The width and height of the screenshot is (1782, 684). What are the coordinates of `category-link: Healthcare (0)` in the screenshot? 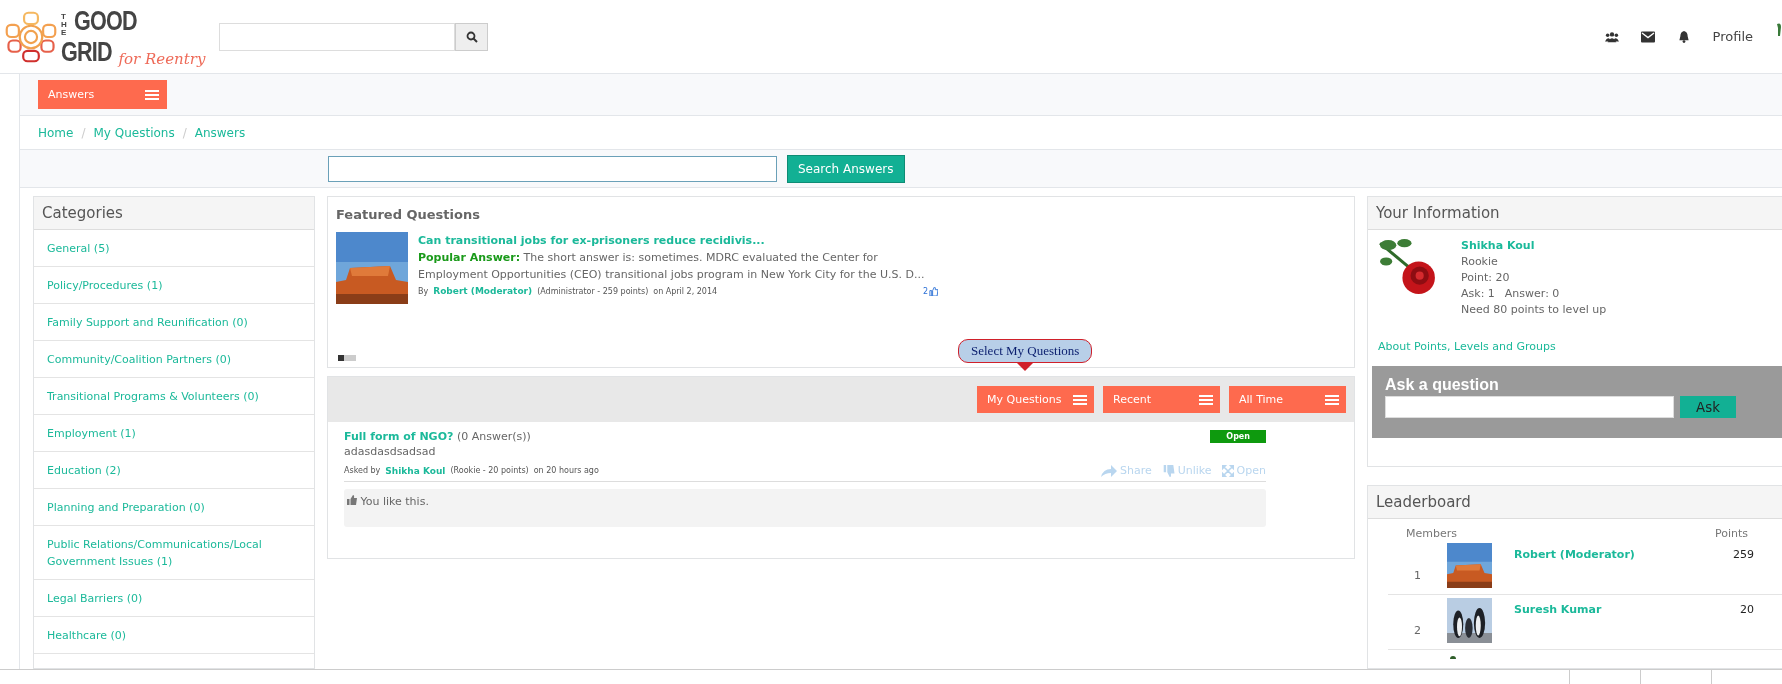 It's located at (174, 635).